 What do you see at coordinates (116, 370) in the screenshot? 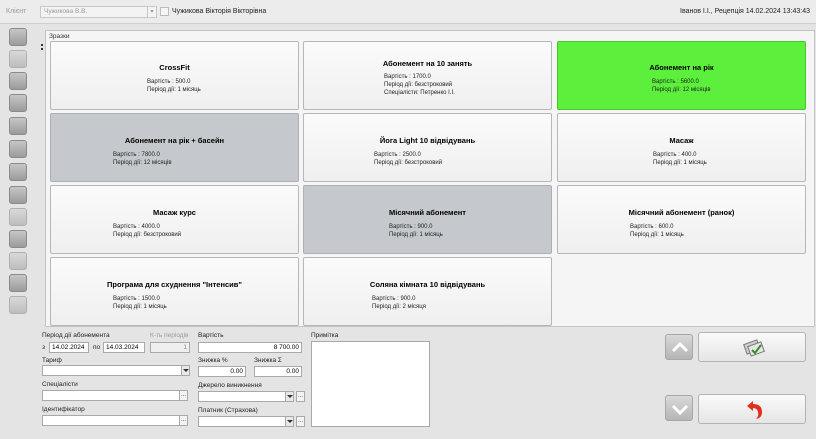
I see `tariff-select` at bounding box center [116, 370].